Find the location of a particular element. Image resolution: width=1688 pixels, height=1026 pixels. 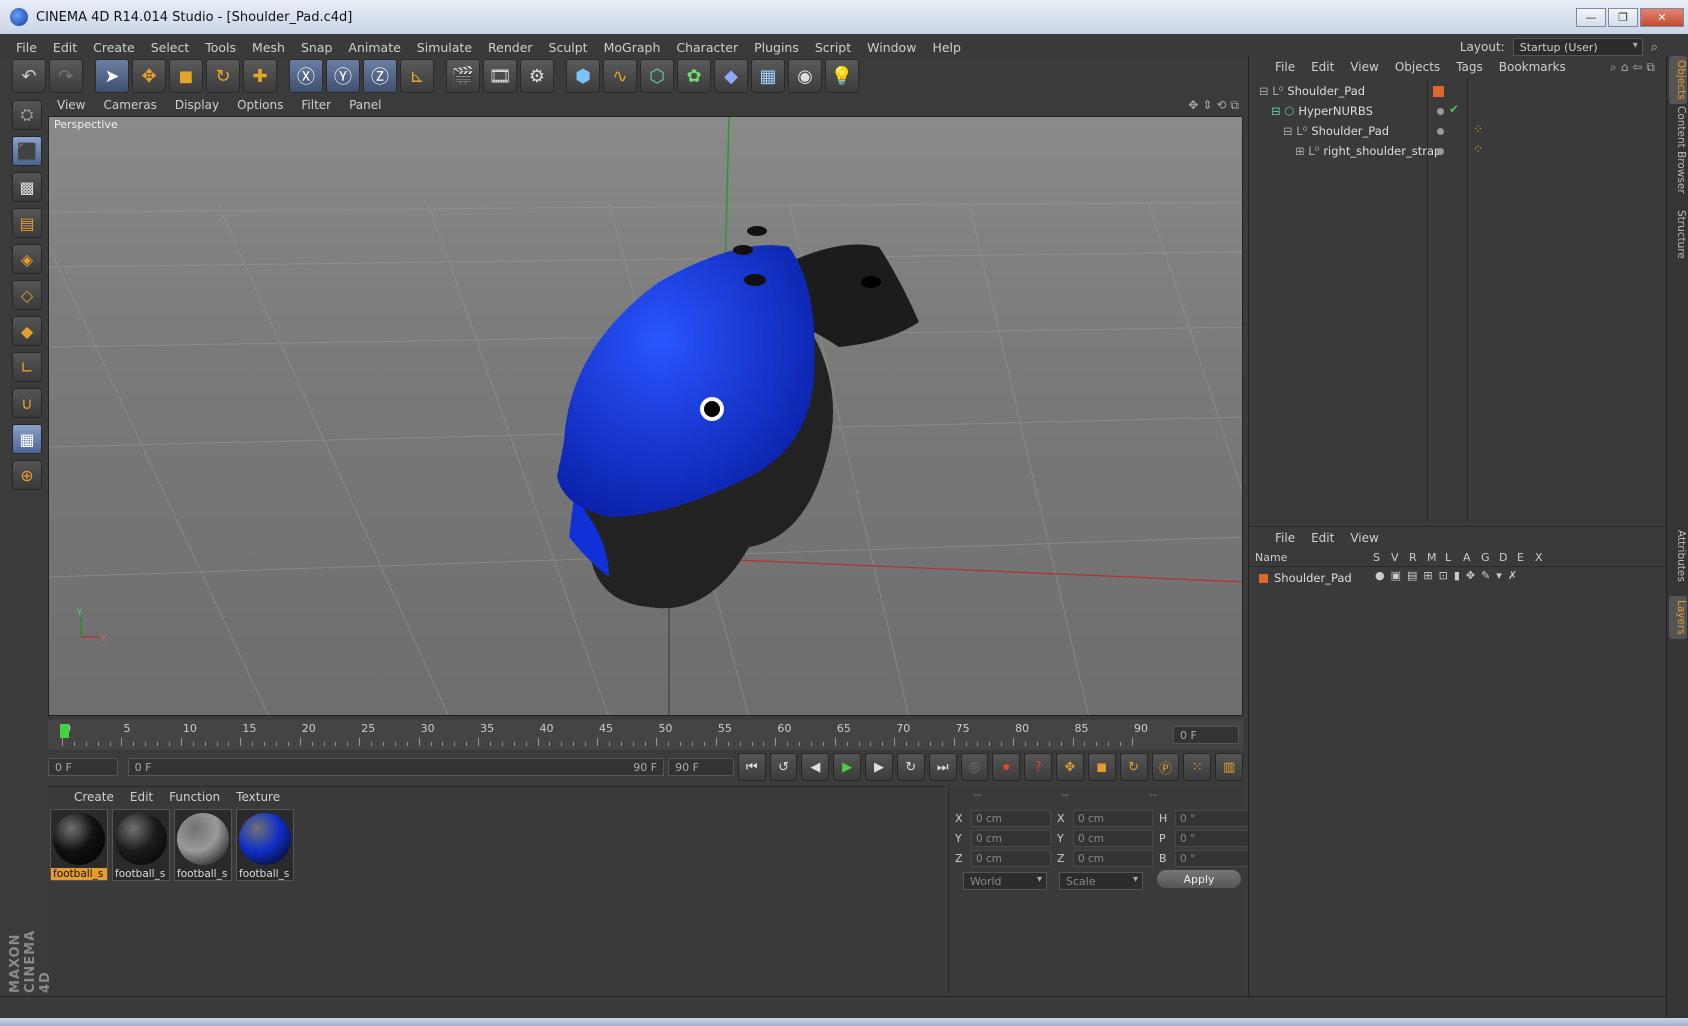

key-pla-icon: ⁙ is located at coordinates (1197, 767).